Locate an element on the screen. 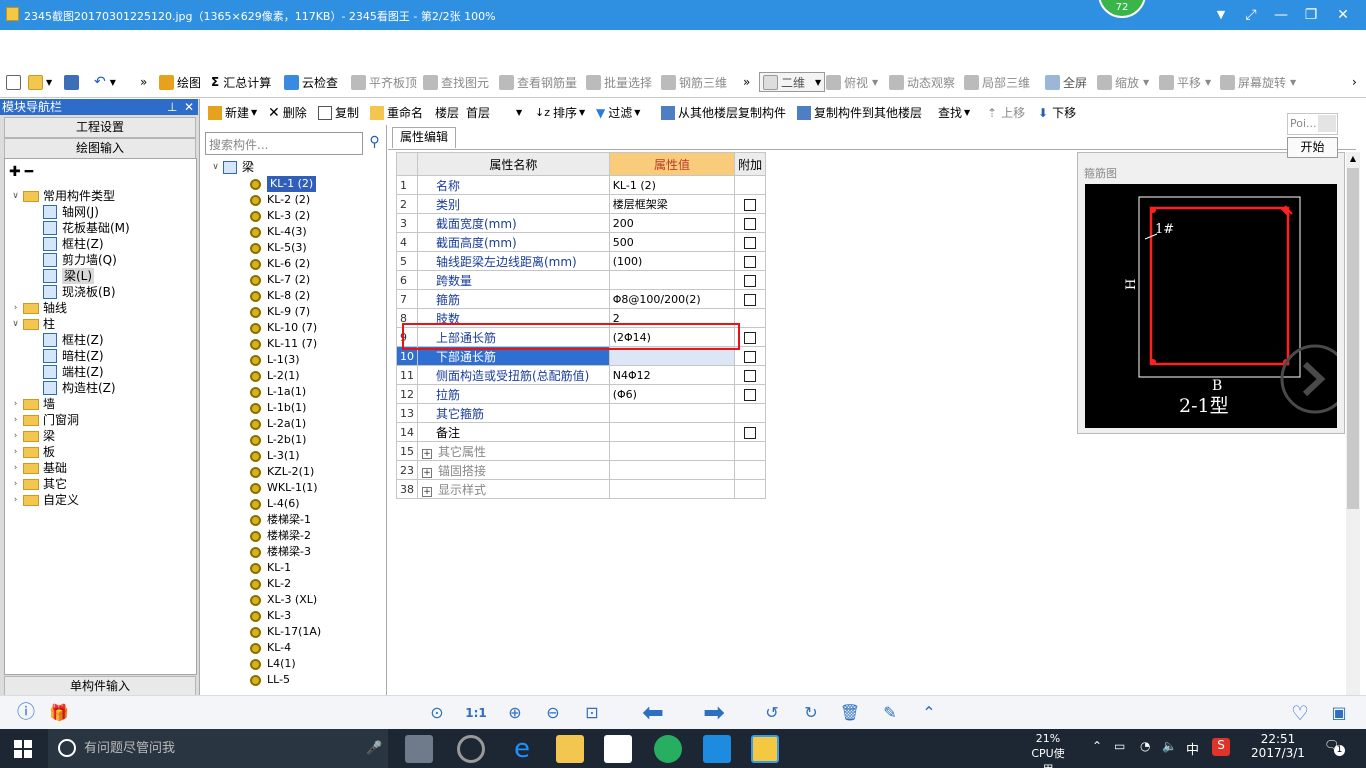  property-row: 7 箍筋 Φ8@100/200(2) is located at coordinates (581, 299).